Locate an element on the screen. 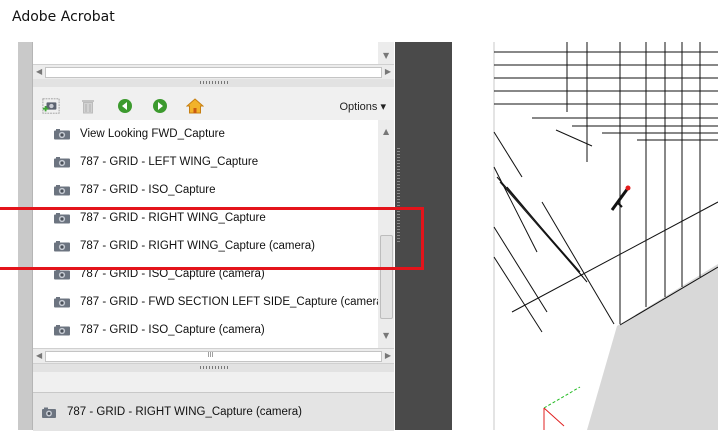  create-view-button is located at coordinates (51, 106).